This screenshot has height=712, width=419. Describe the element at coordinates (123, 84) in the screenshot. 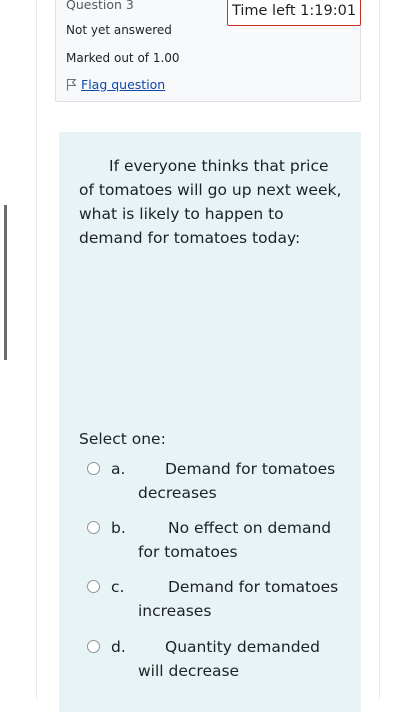

I see `flag-question-label: Flag question` at that location.